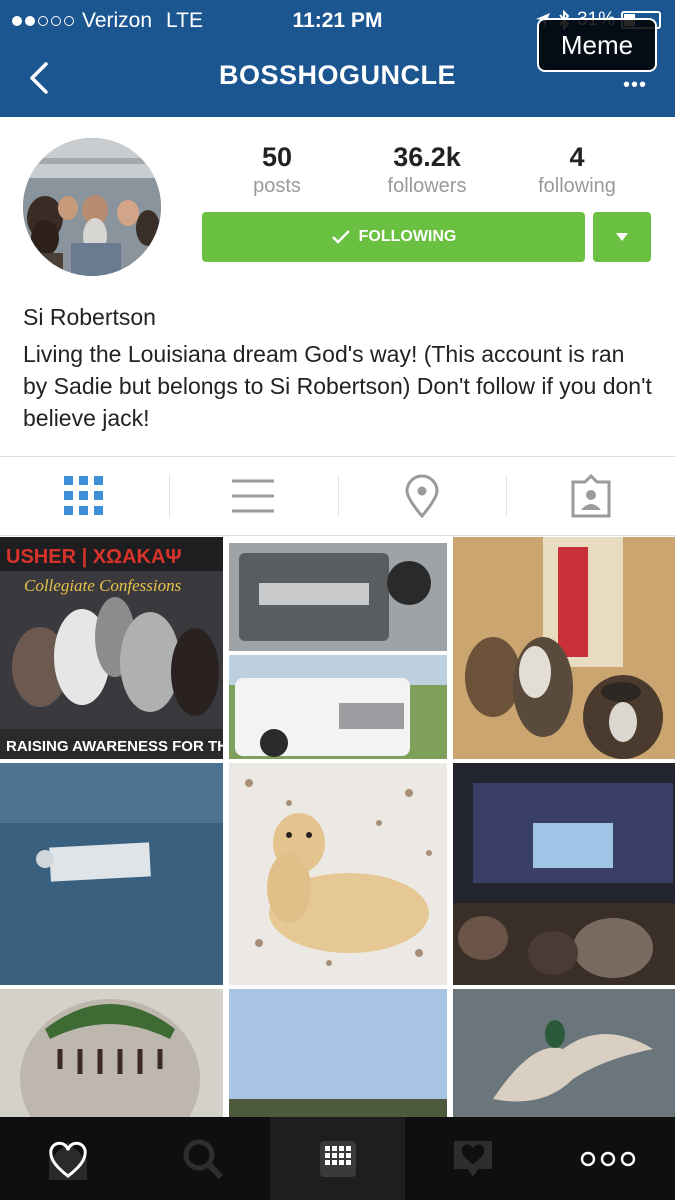 The height and width of the screenshot is (1200, 675). I want to click on nav-activity, so click(472, 1158).